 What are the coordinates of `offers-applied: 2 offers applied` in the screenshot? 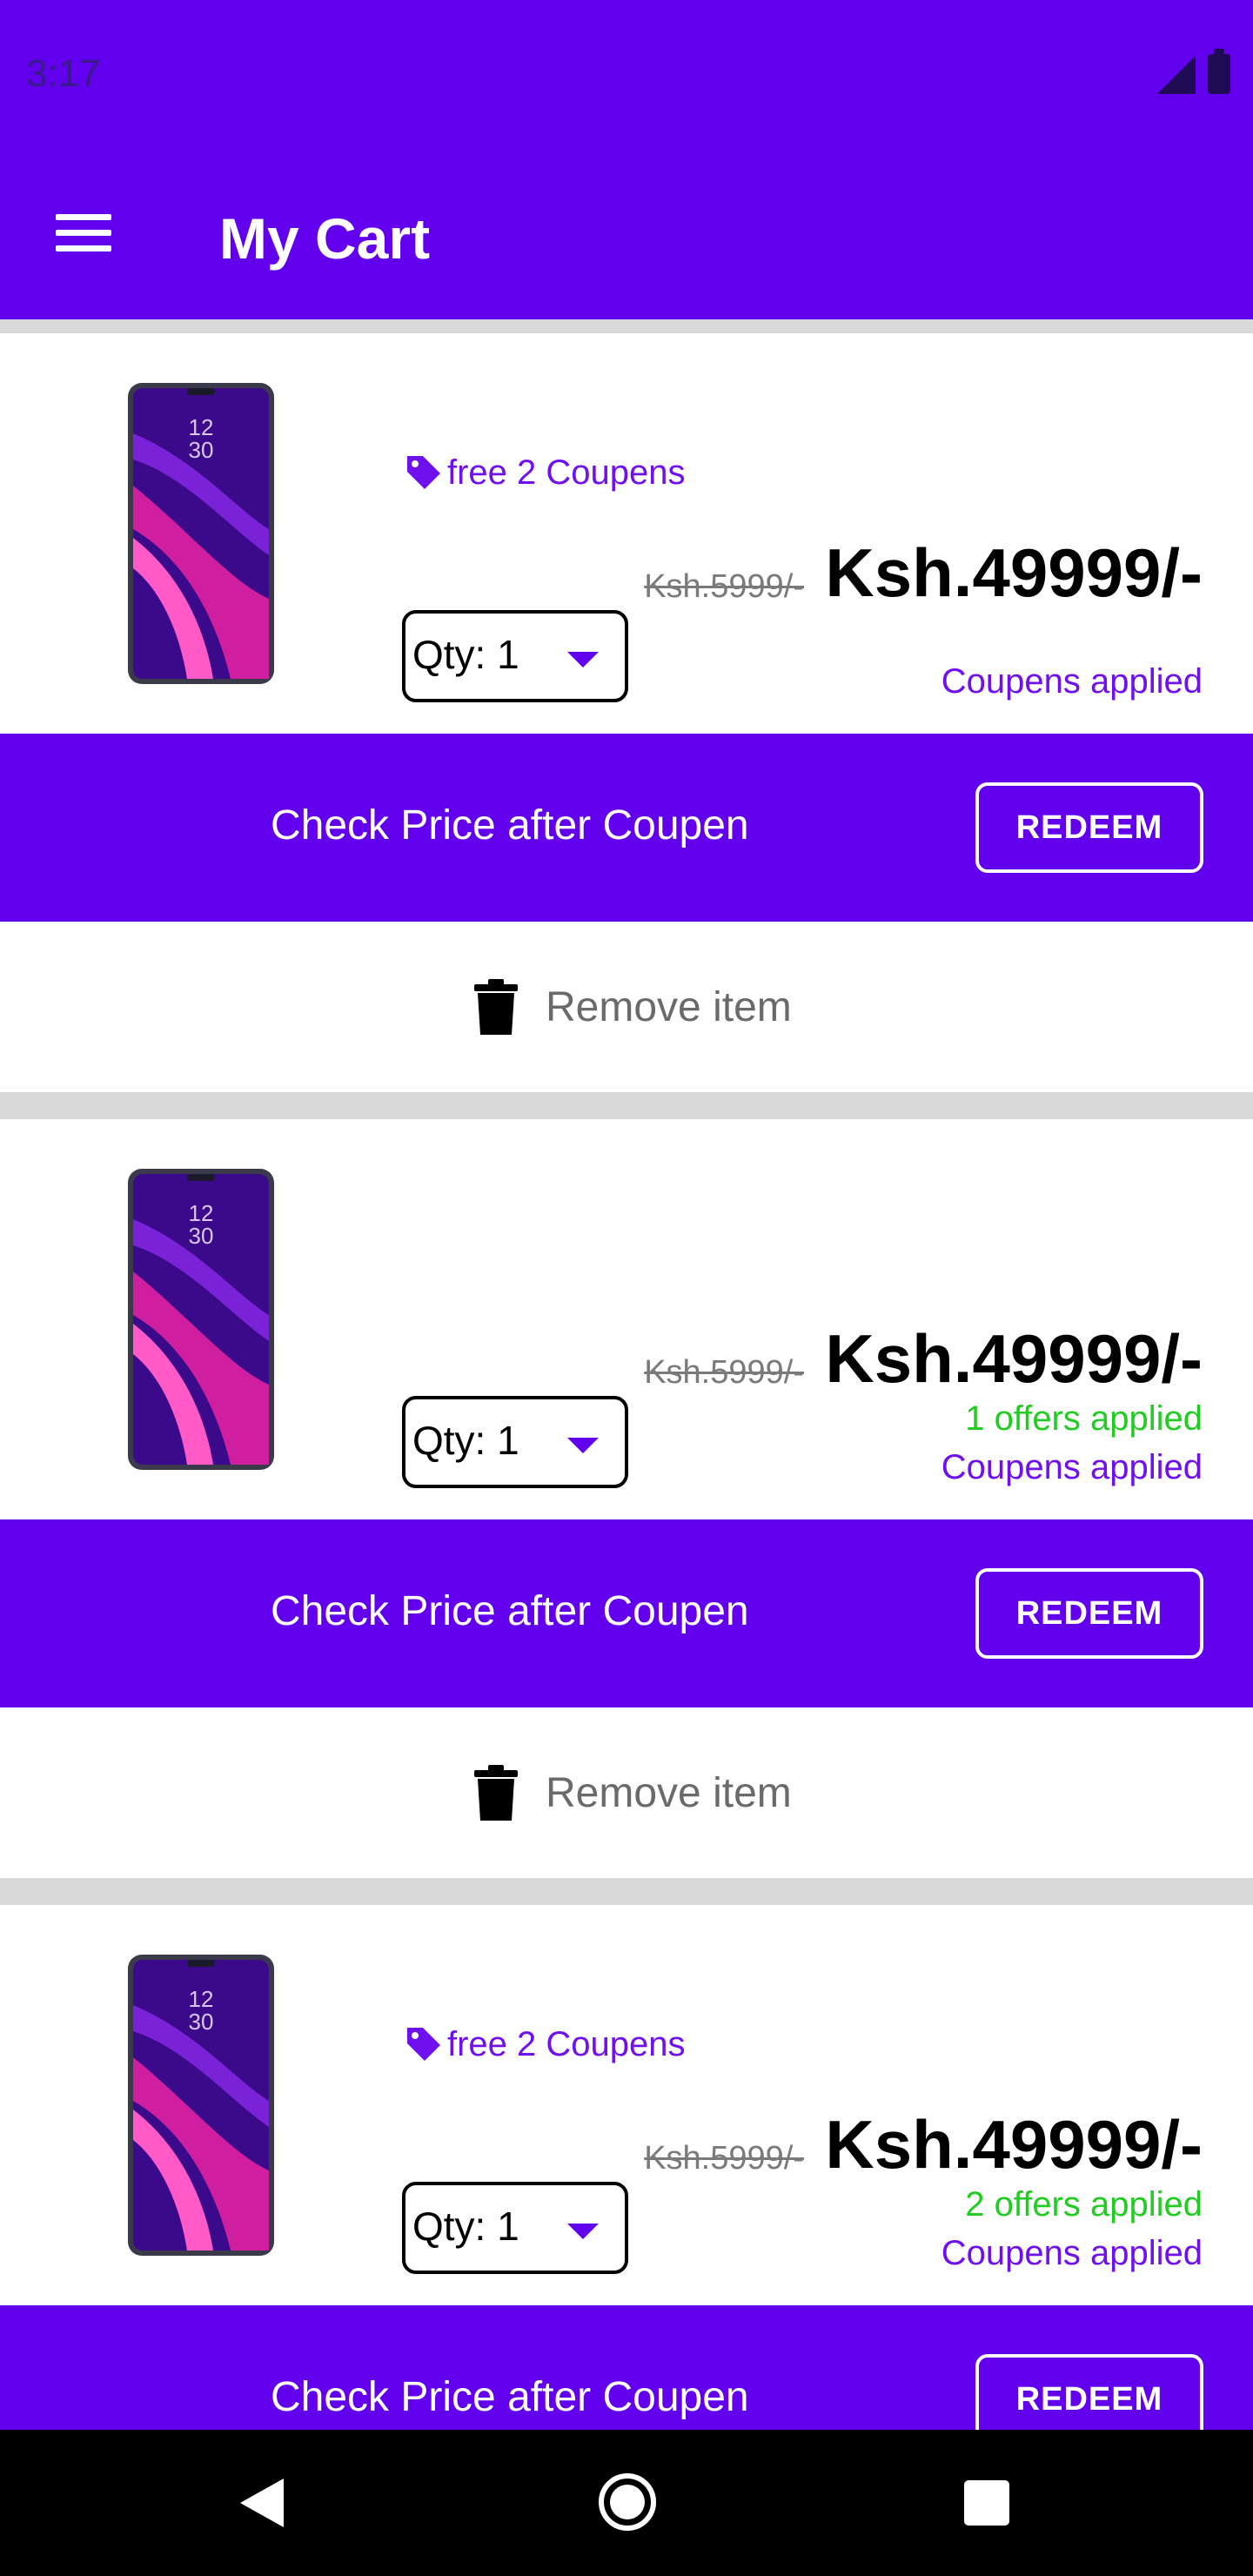 It's located at (1084, 2204).